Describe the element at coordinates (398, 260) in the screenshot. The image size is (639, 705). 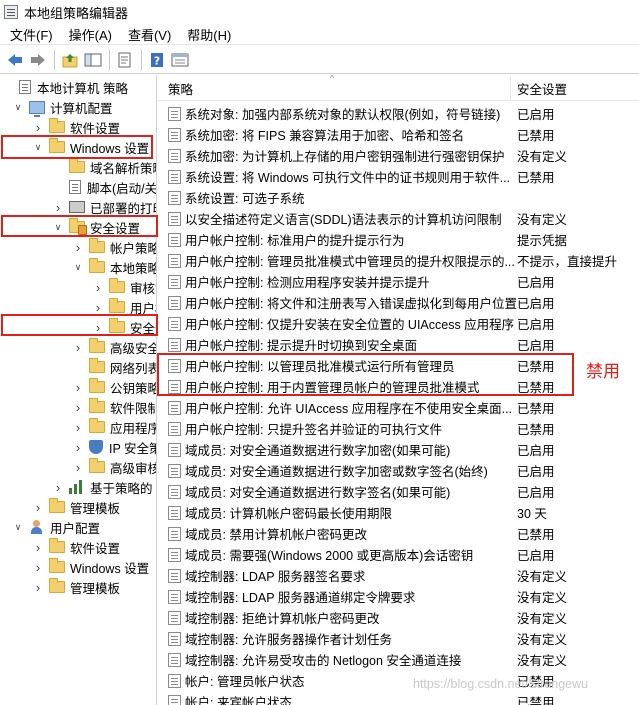
I see `policy-row: 用户帐户控制: 管理员批准模式中管理员的提升权限提示的... 不提示，直接提升` at that location.